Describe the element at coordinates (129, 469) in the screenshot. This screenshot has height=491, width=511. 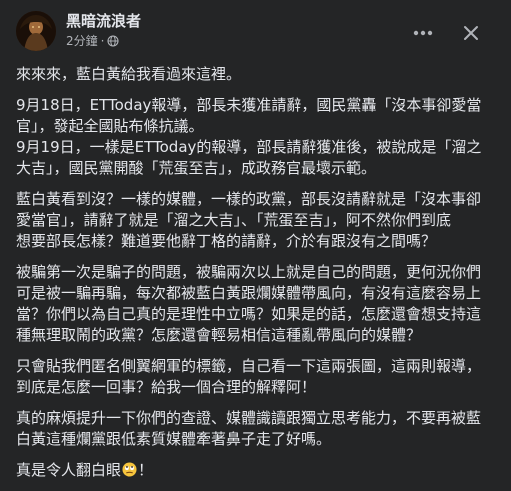
I see `eye-roll-emoji-icon` at that location.